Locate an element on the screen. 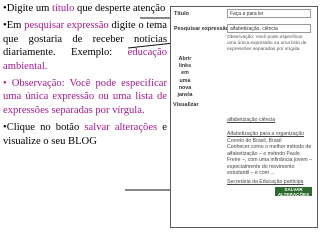 The height and width of the screenshot is (240, 320). search-input: alfabetização, ciência is located at coordinates (269, 28).